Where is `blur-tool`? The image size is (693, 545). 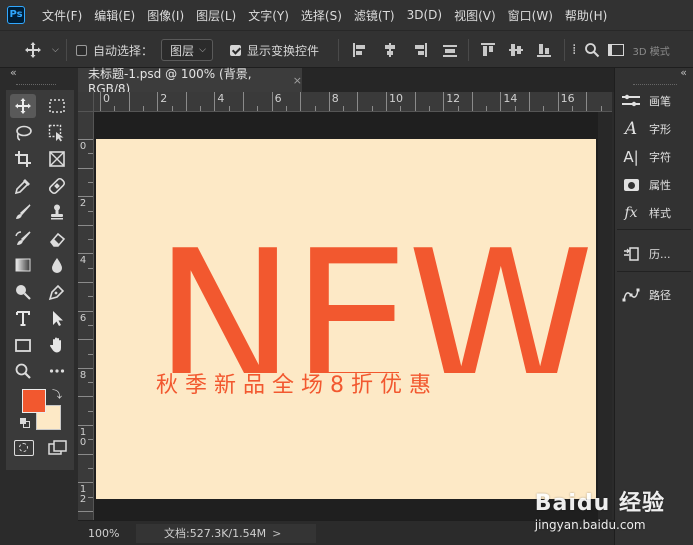
blur-tool is located at coordinates (57, 265).